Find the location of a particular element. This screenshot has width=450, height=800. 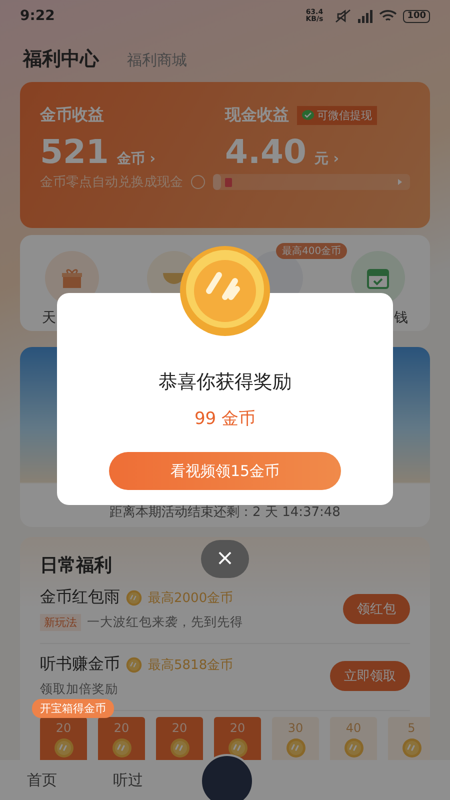

dialog-title: 恭喜你获得奖励 is located at coordinates (225, 382).